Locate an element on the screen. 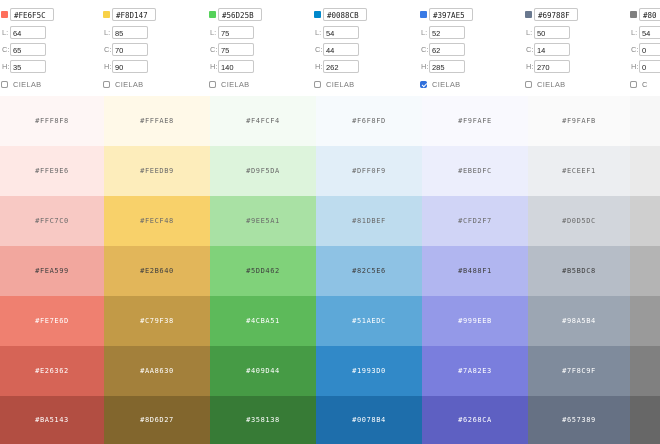 The image size is (660, 444). cielab-label: CIELAB is located at coordinates (446, 84).